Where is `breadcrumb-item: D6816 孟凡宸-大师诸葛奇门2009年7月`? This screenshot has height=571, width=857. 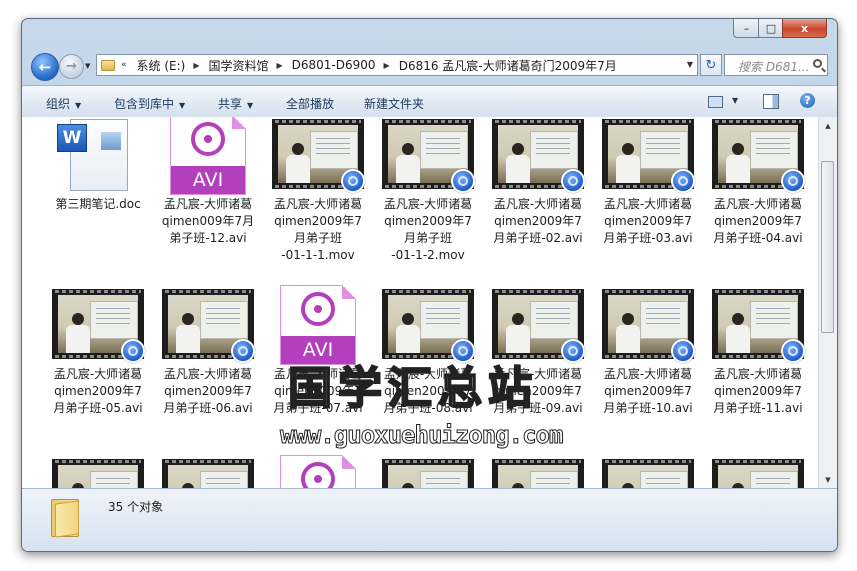 breadcrumb-item: D6816 孟凡宸-大师诸葛奇门2009年7月 is located at coordinates (508, 65).